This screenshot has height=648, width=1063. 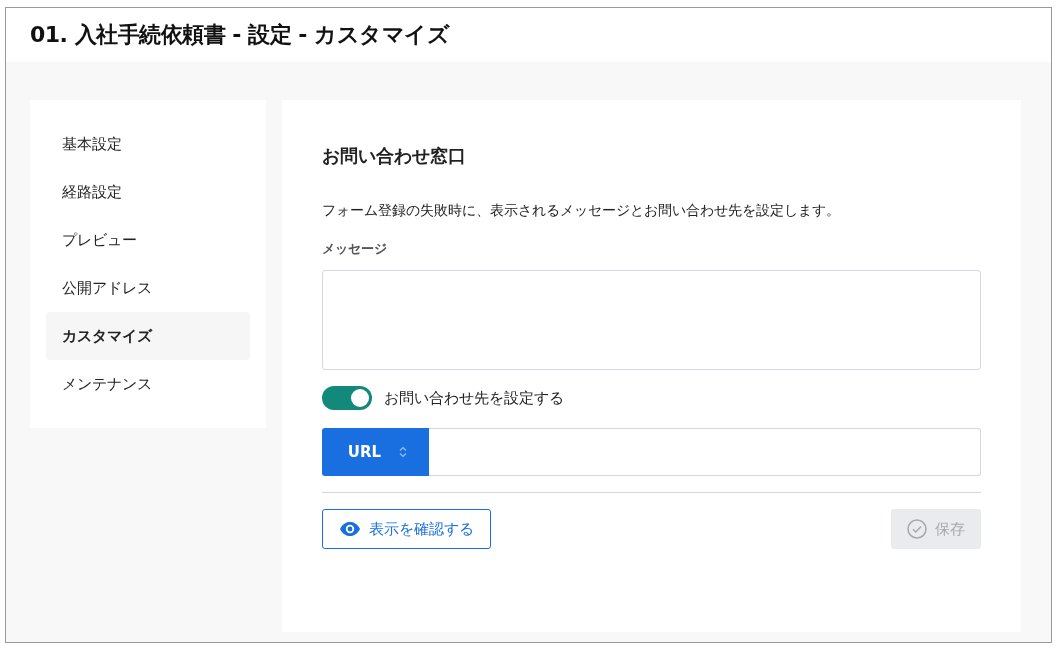 I want to click on field-label: メッセージ, so click(x=355, y=249).